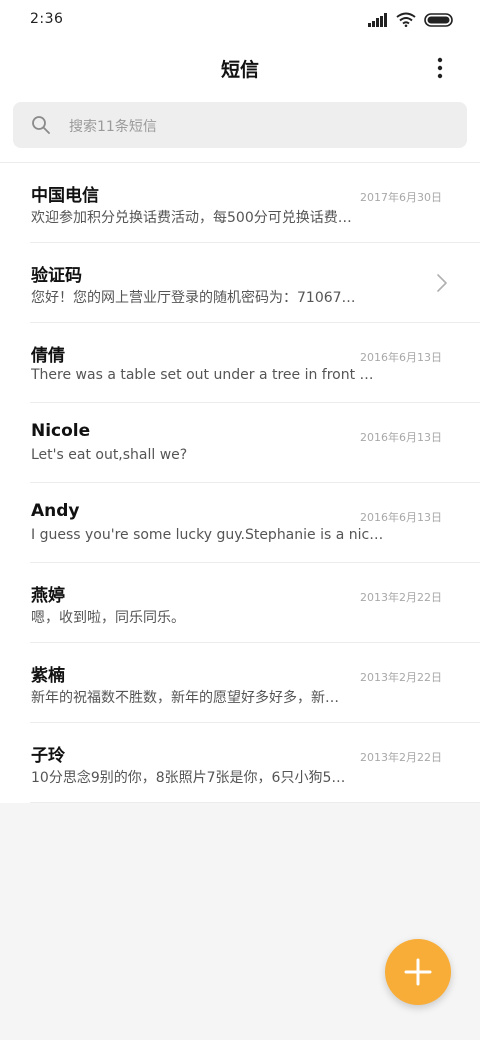 This screenshot has height=1040, width=480. I want to click on chevron-right-icon, so click(442, 283).